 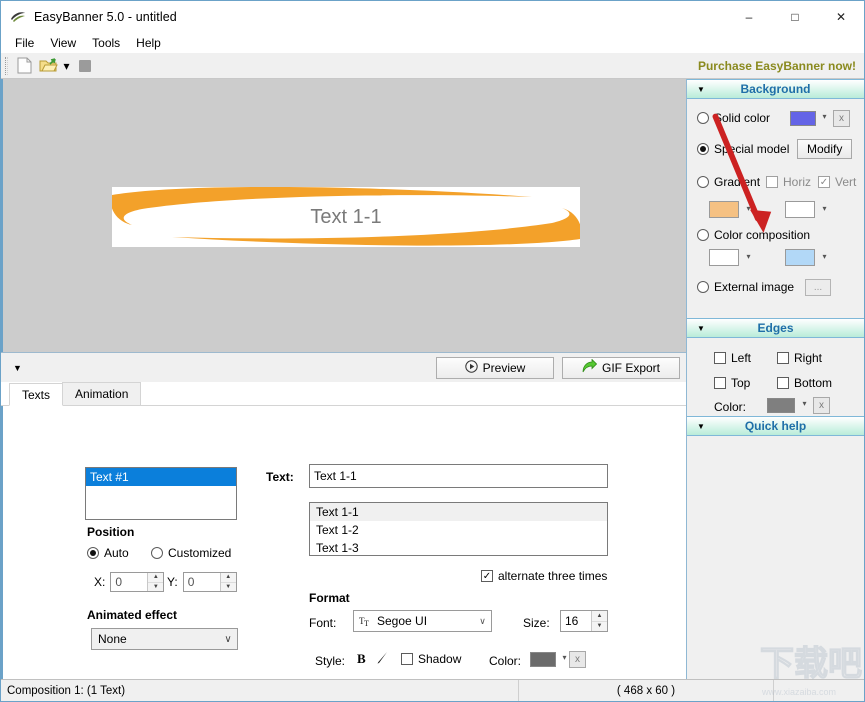 I want to click on composition-swatch-1-caret-icon: ▾, so click(x=748, y=256).